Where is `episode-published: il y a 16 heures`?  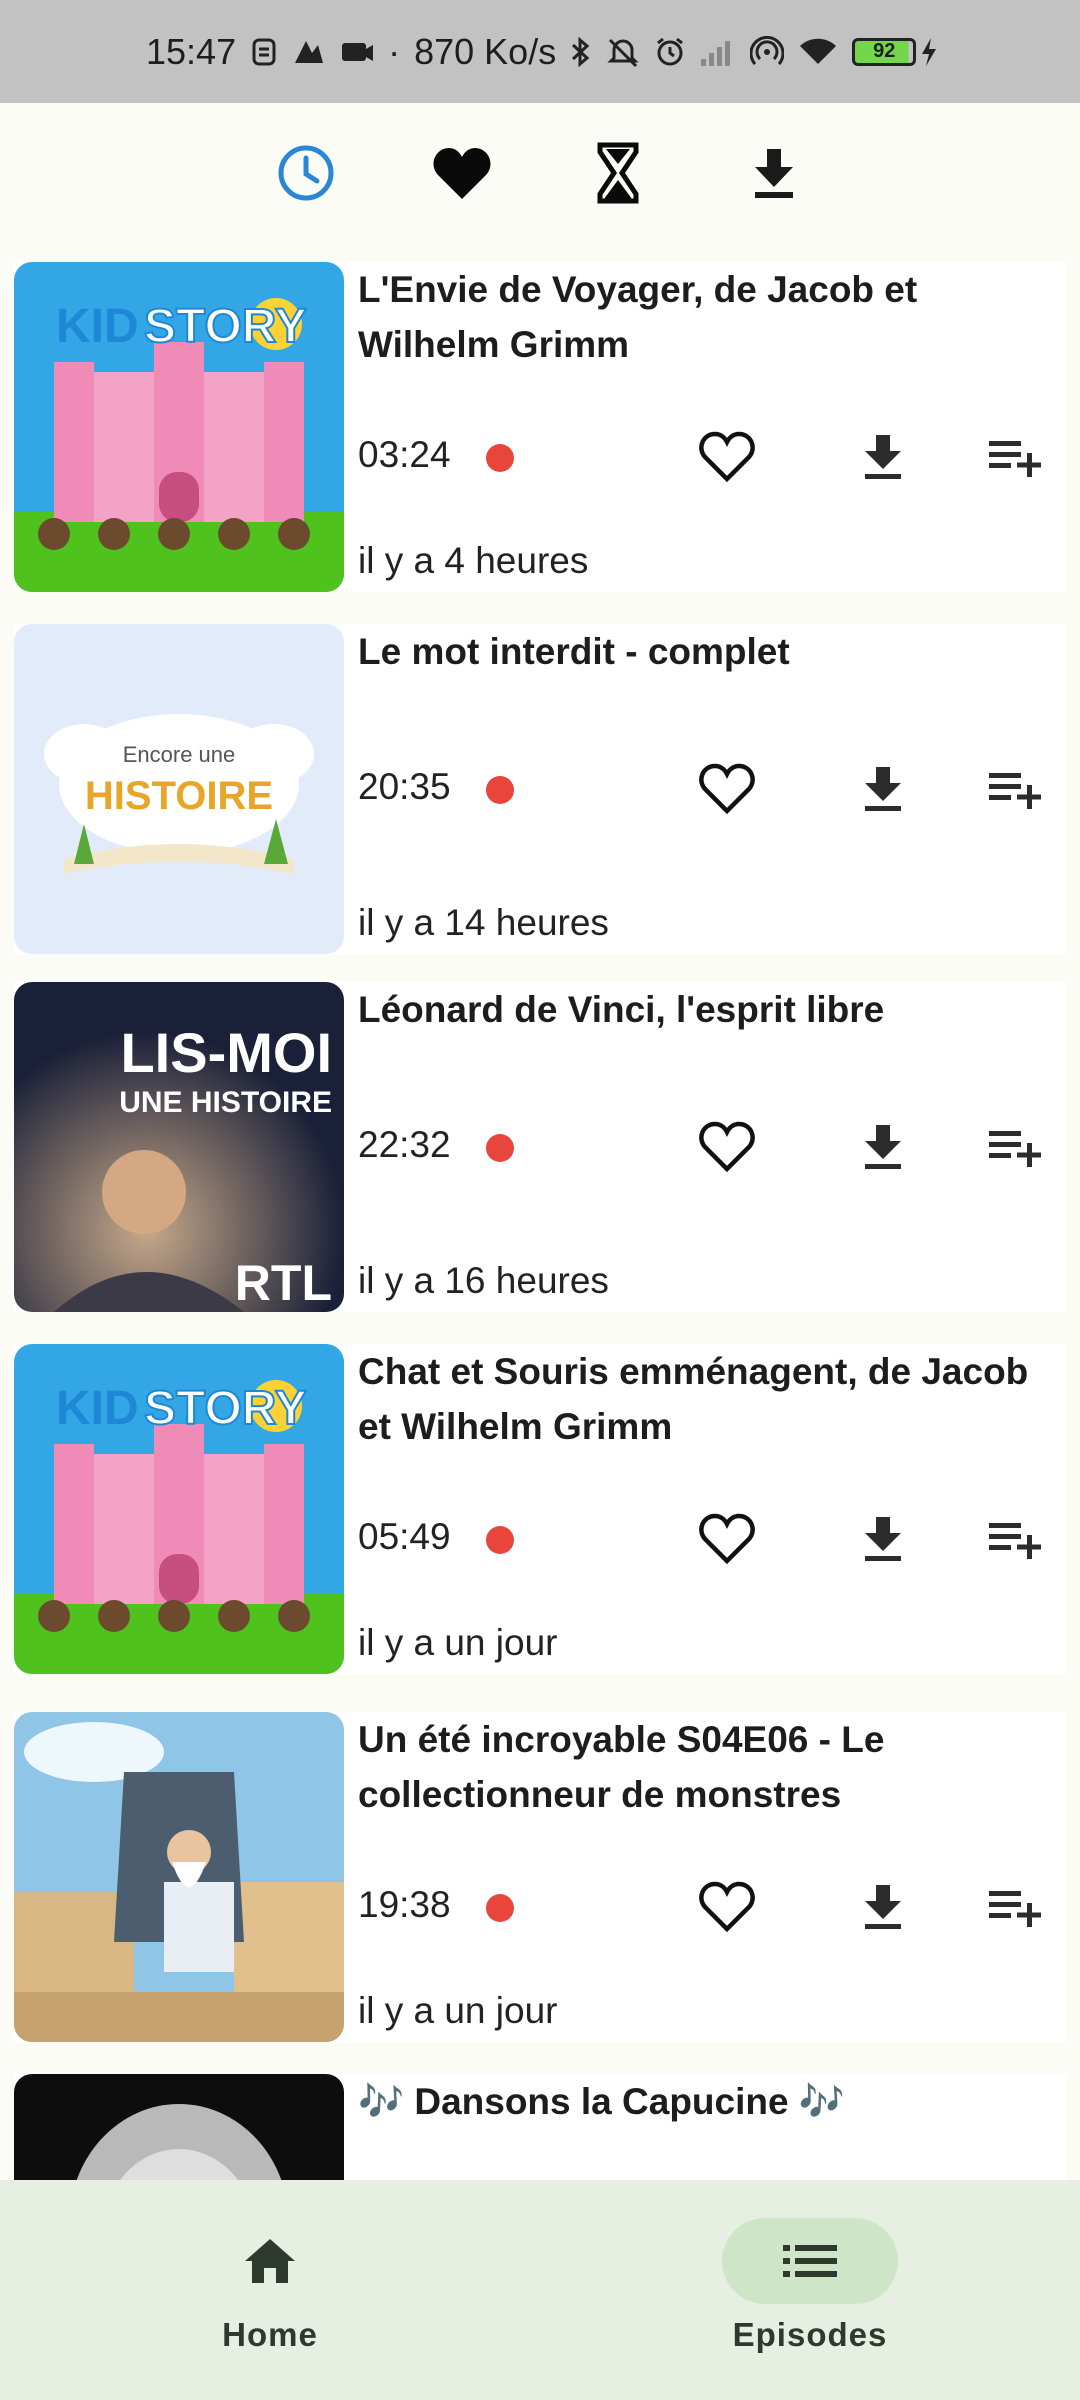 episode-published: il y a 16 heures is located at coordinates (483, 1280).